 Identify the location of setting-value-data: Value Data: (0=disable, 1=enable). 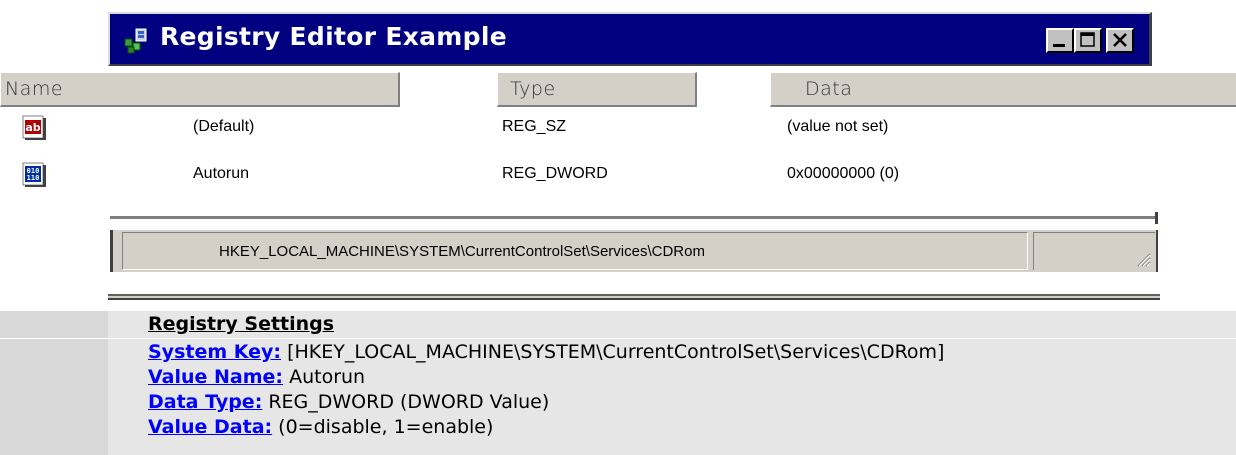
(692, 427).